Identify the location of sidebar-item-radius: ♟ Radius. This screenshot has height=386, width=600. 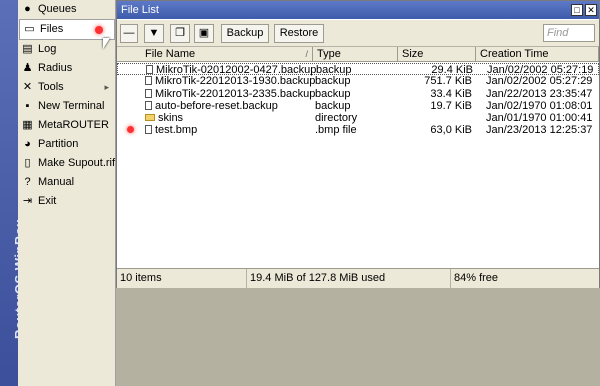
(66, 68).